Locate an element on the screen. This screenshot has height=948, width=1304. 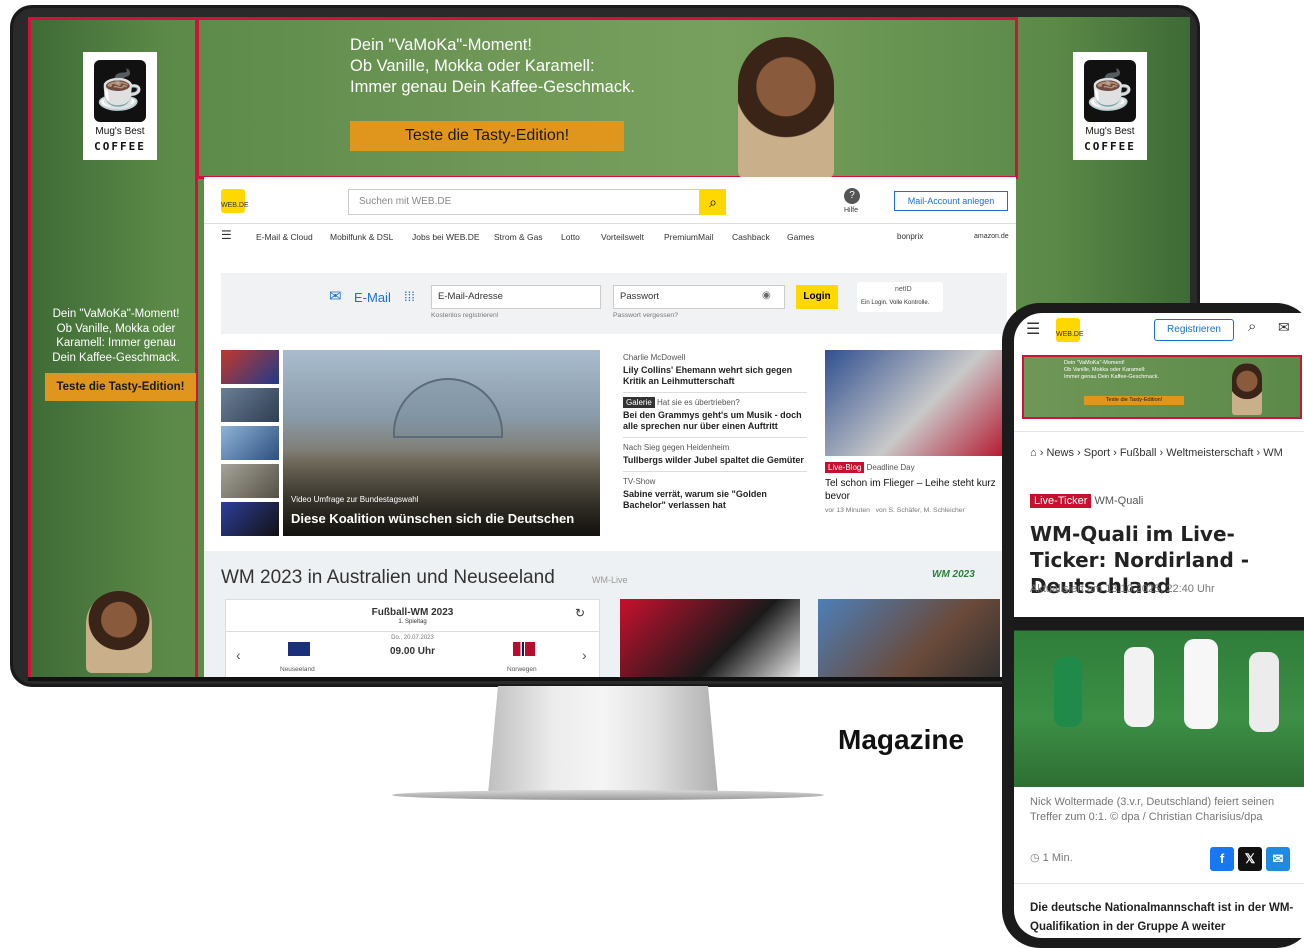
search-input: Suchen mit WEB.DE is located at coordinates (524, 202).